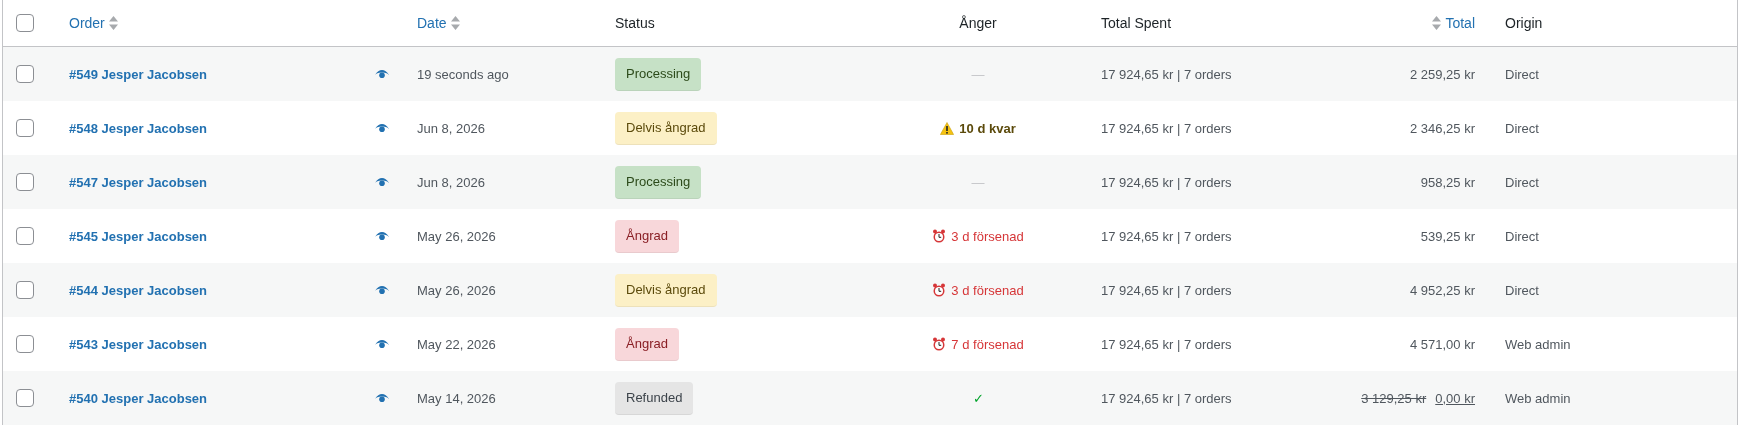  What do you see at coordinates (978, 23) in the screenshot?
I see `column-header: Ånger` at bounding box center [978, 23].